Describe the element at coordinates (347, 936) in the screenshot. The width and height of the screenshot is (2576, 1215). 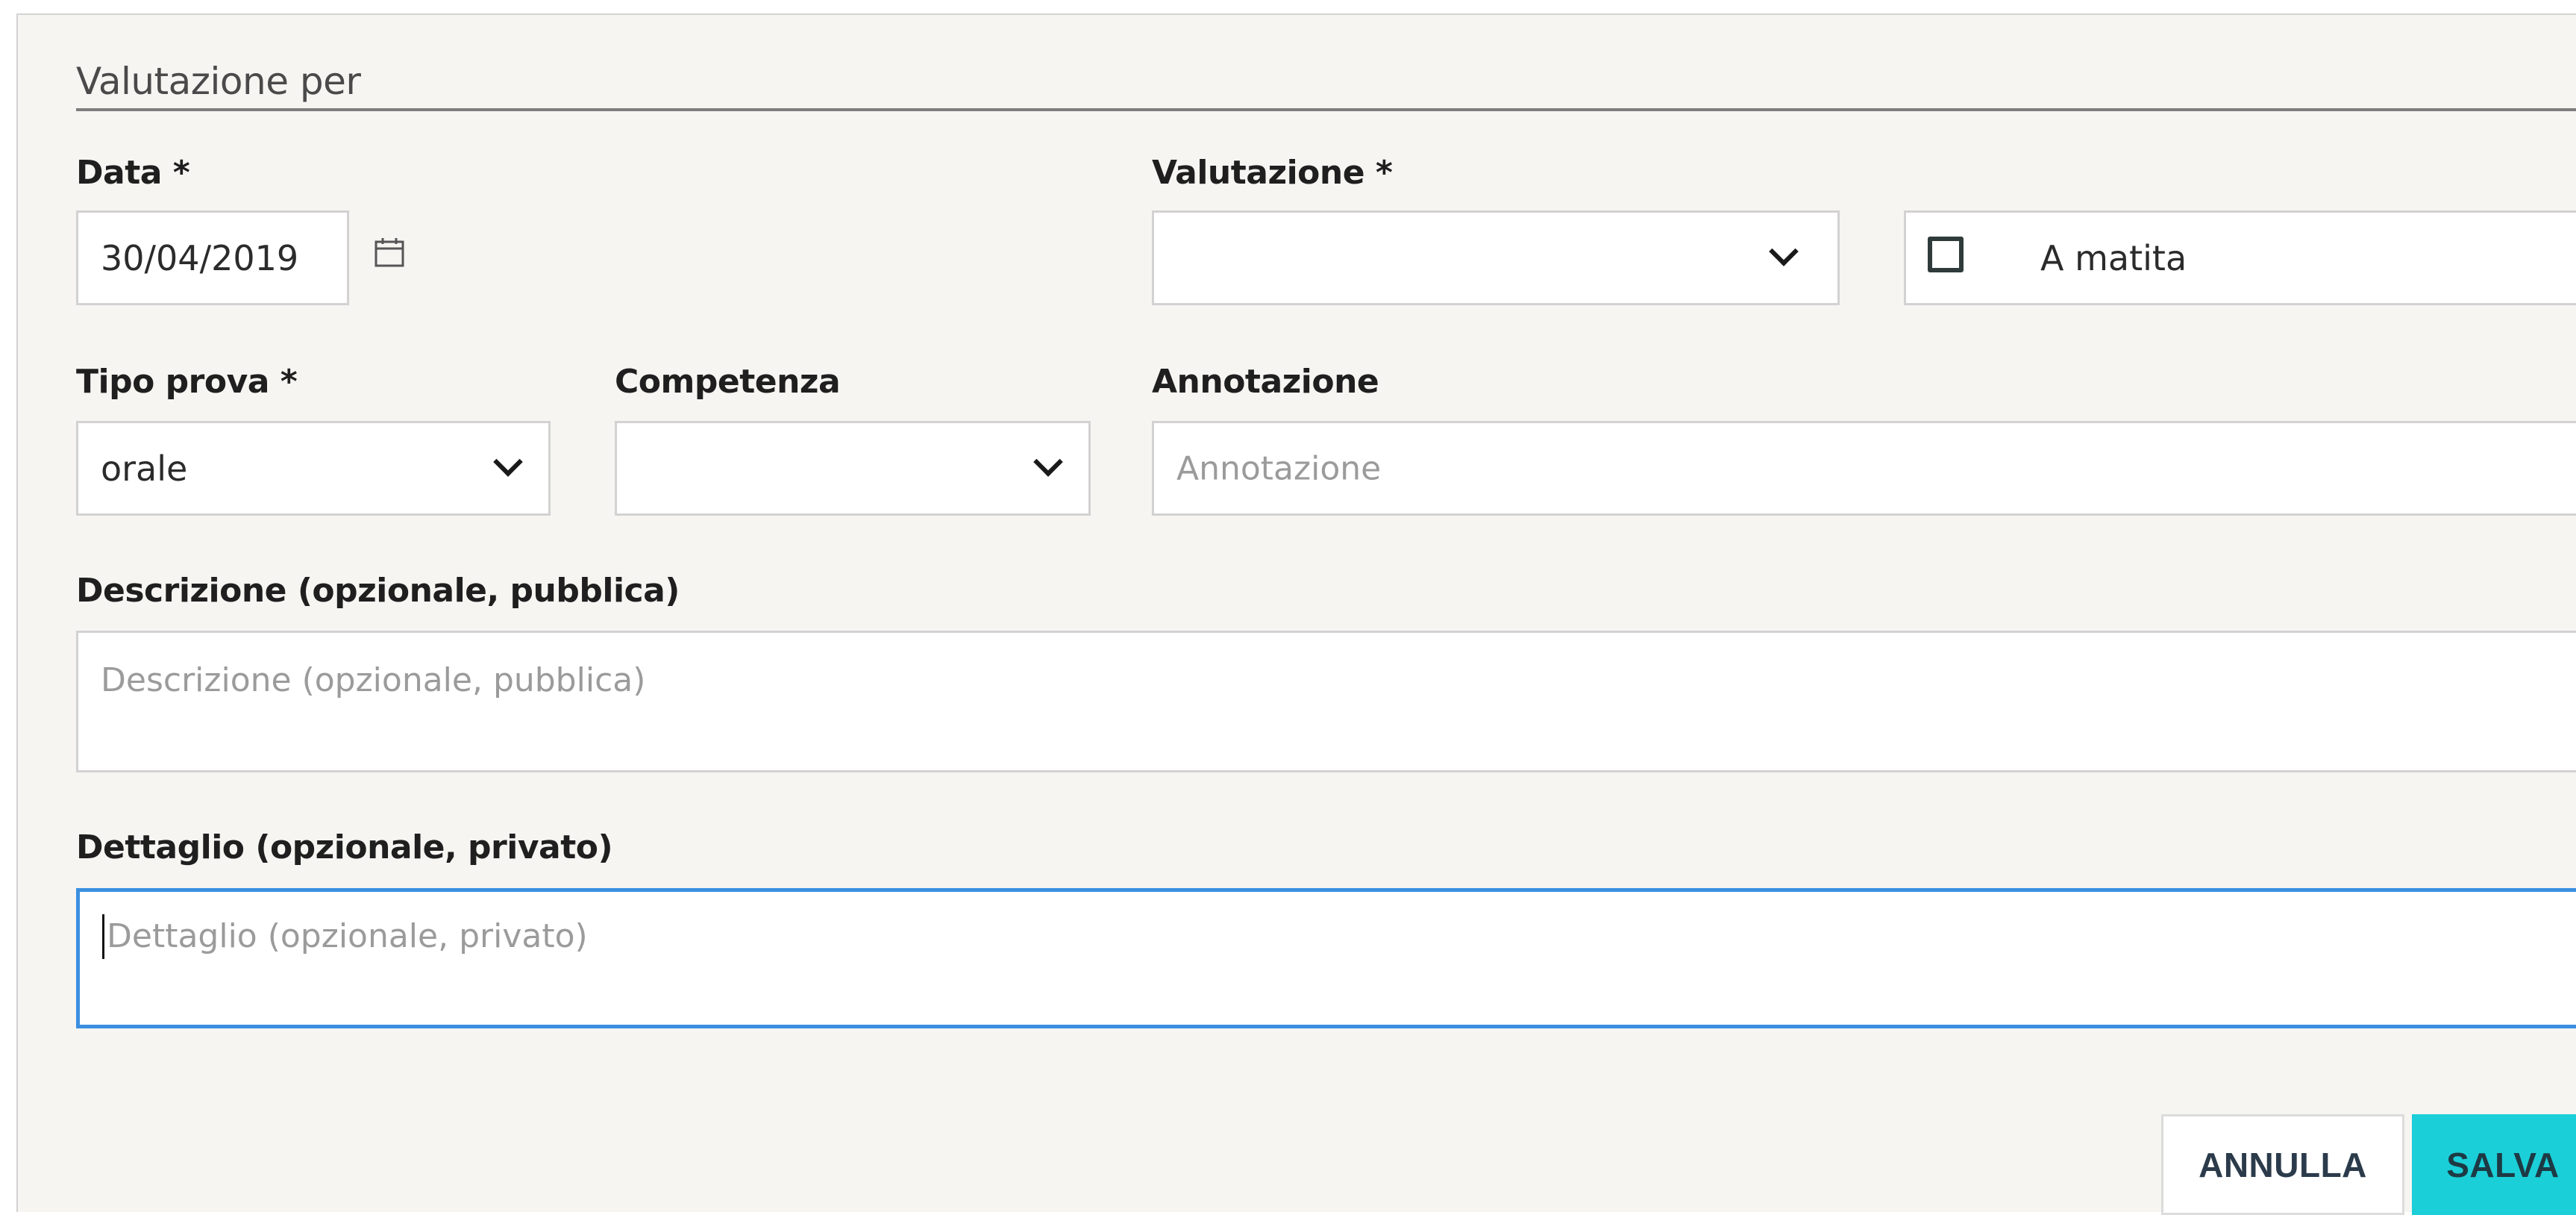
I see `dettaglio-placeholder: Dettaglio (opzionale, privato)` at that location.